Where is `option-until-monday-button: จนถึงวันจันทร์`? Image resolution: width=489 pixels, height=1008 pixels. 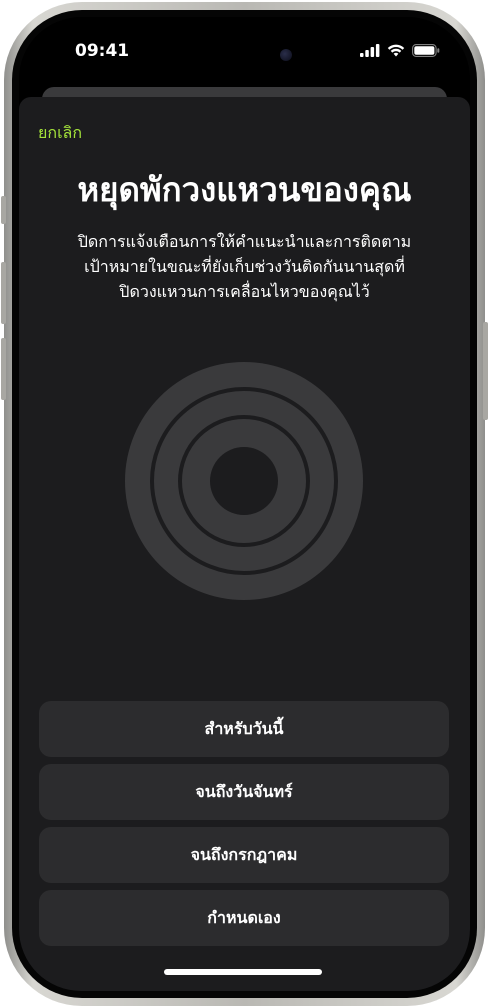 option-until-monday-button: จนถึงวันจันทร์ is located at coordinates (244, 792).